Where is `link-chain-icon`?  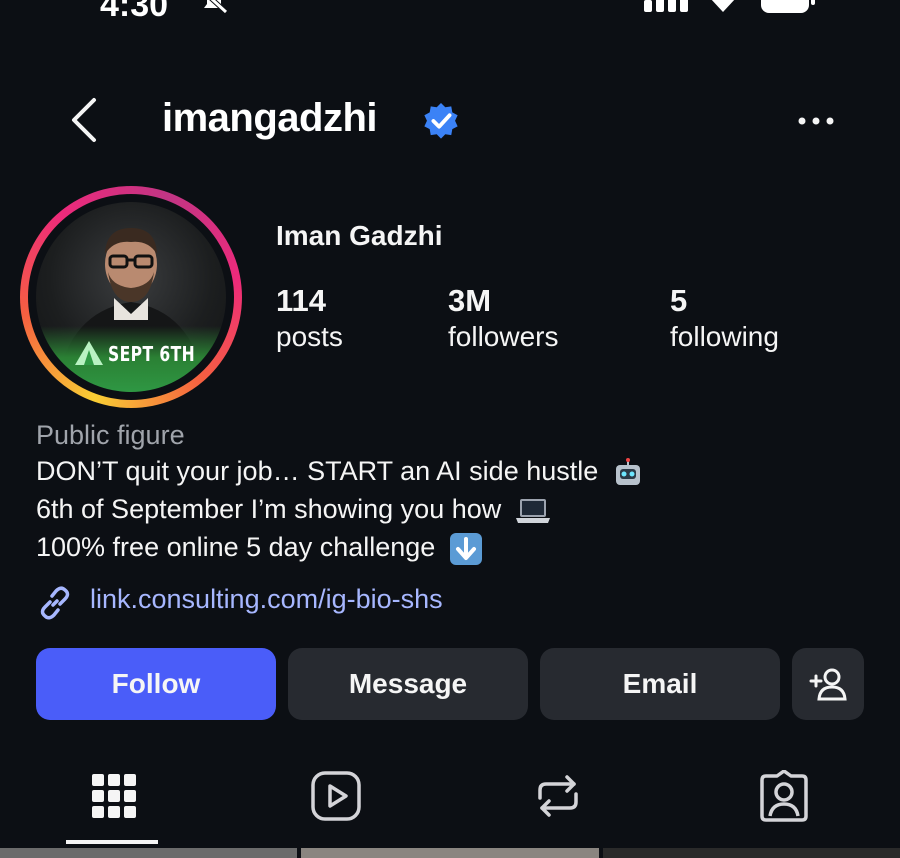
link-chain-icon is located at coordinates (55, 603).